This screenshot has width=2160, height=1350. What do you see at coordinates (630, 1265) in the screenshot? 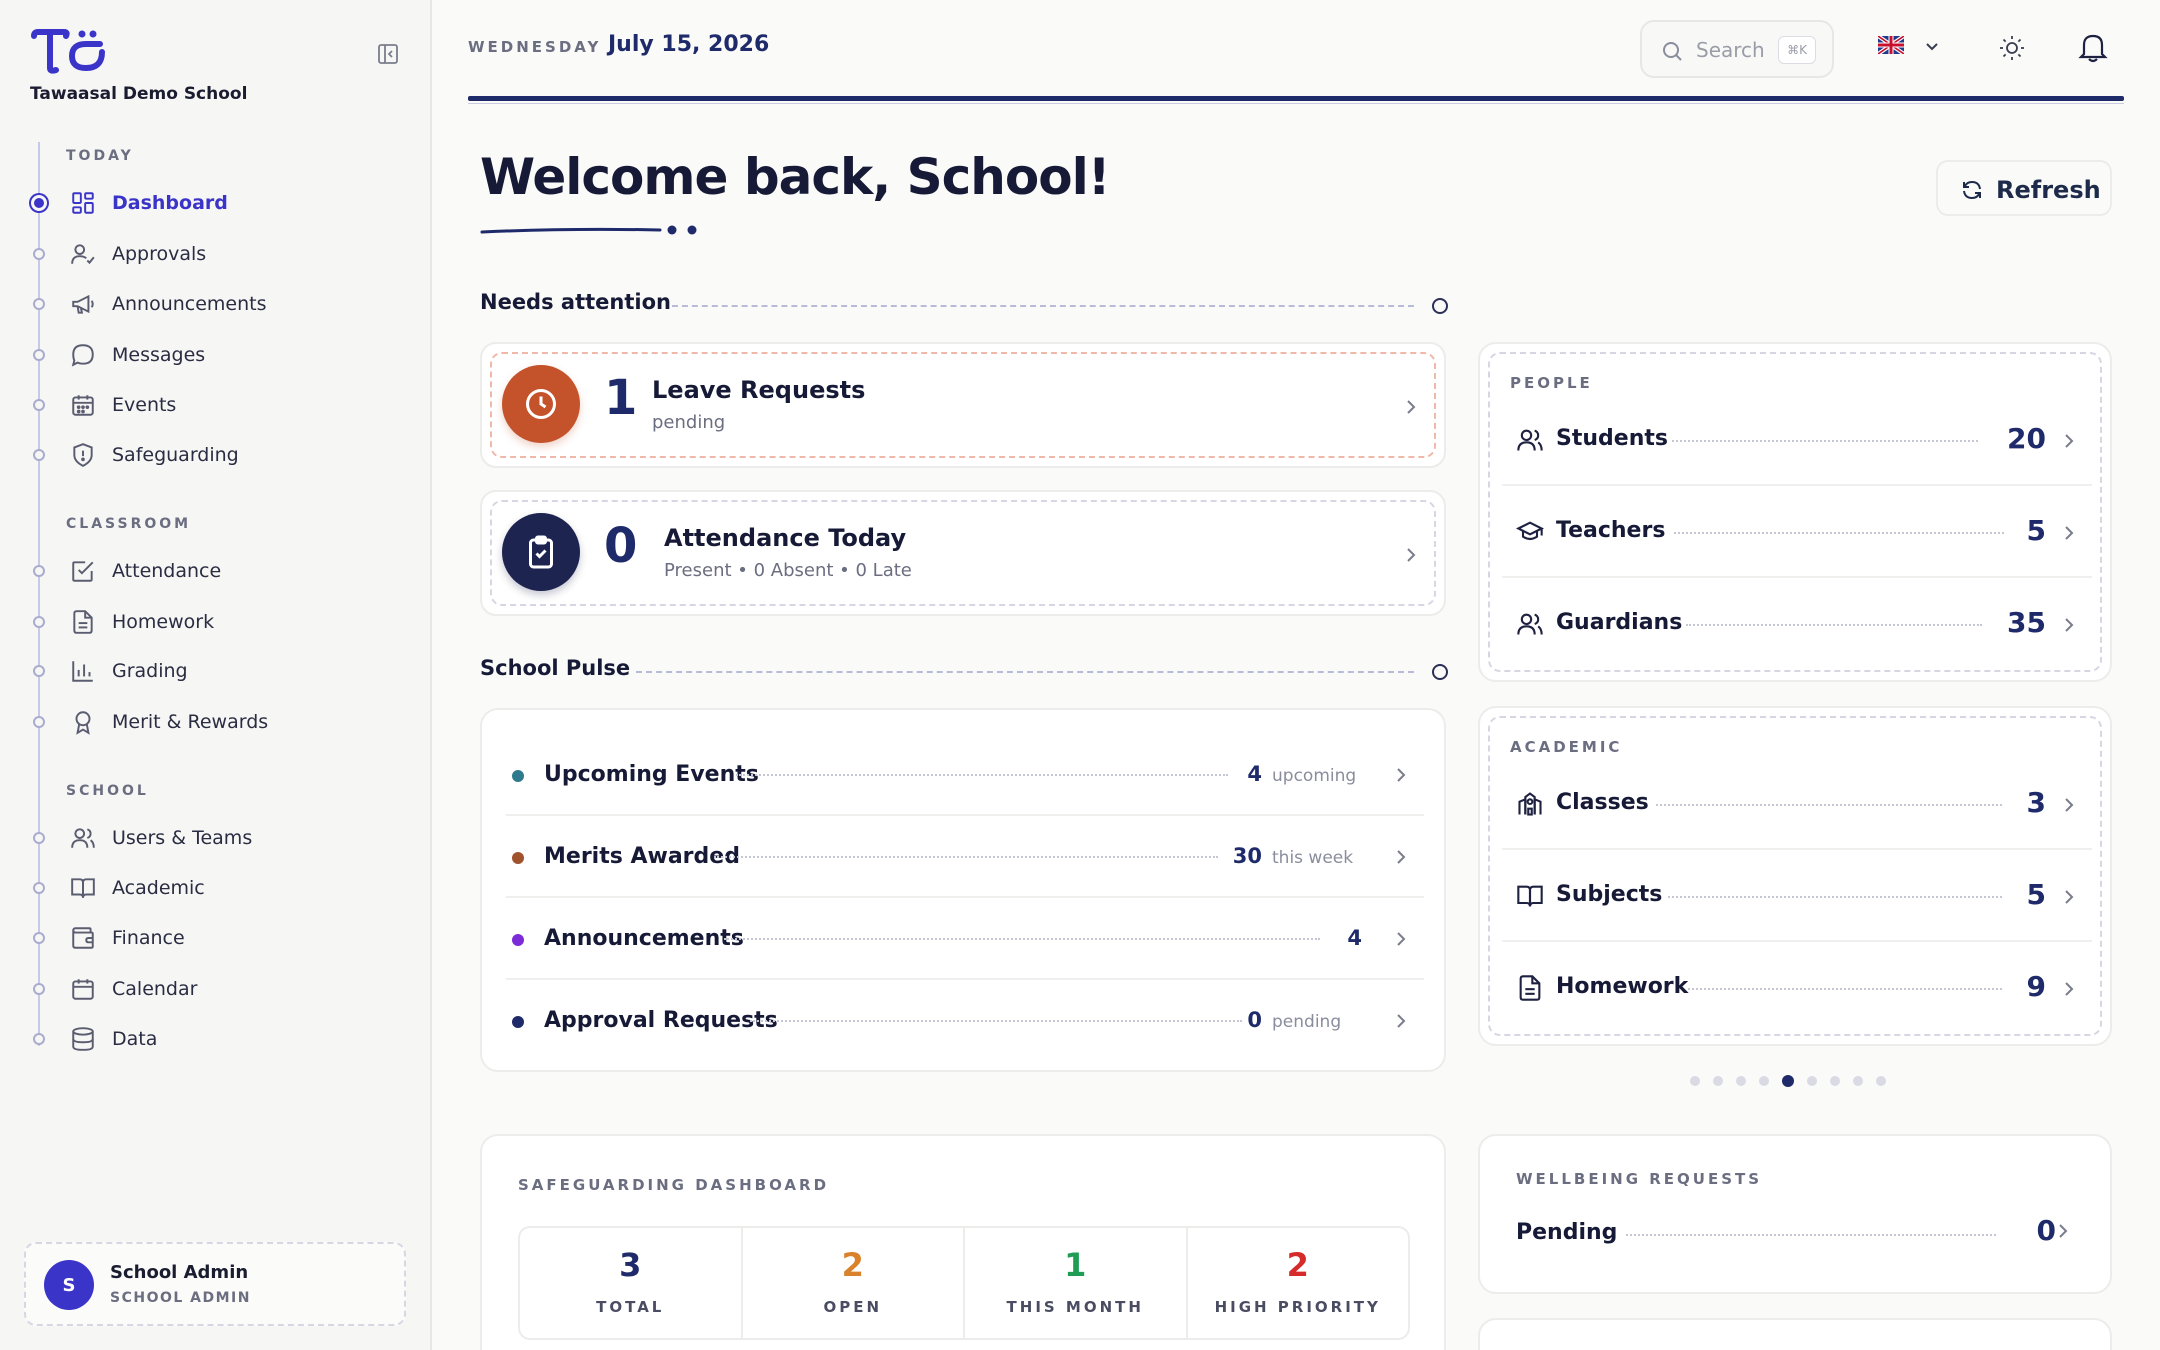
I see `stat-value: 3` at bounding box center [630, 1265].